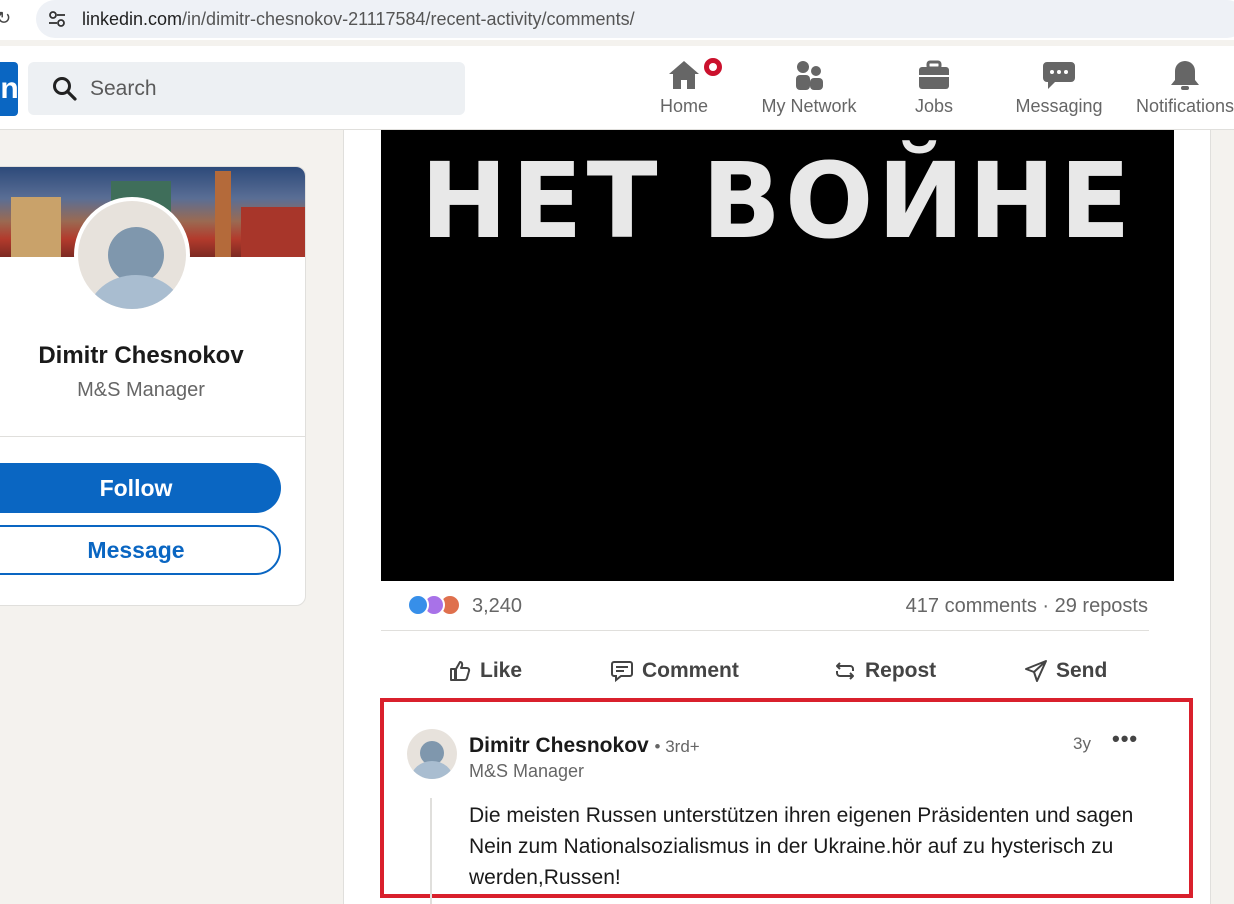 Image resolution: width=1234 pixels, height=904 pixels. I want to click on like-label: Like, so click(501, 670).